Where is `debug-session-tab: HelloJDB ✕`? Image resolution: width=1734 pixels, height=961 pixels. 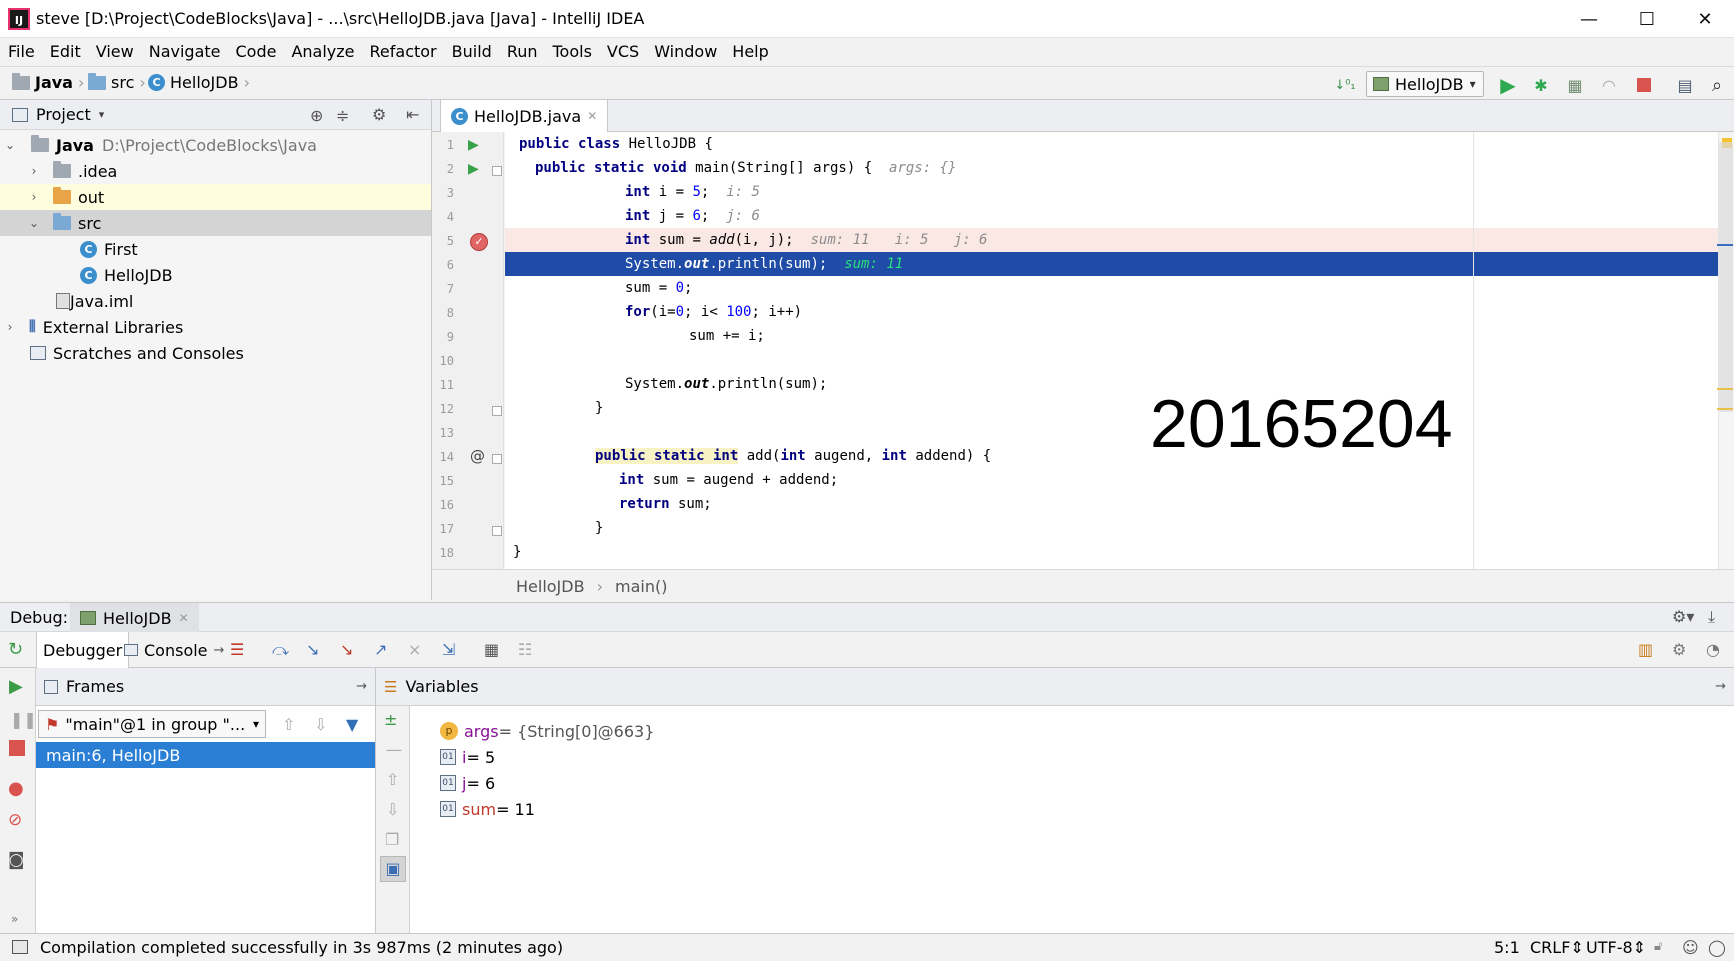
debug-session-tab: HelloJDB ✕ is located at coordinates (134, 618).